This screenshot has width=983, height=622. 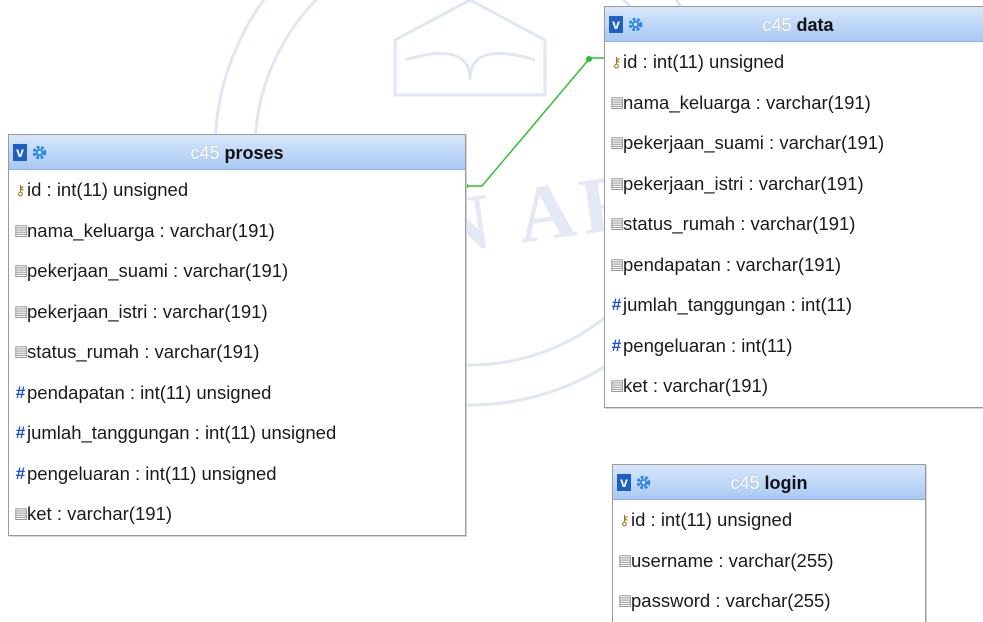 I want to click on column-row: ▤ pendapatan : varchar(191), so click(x=794, y=265).